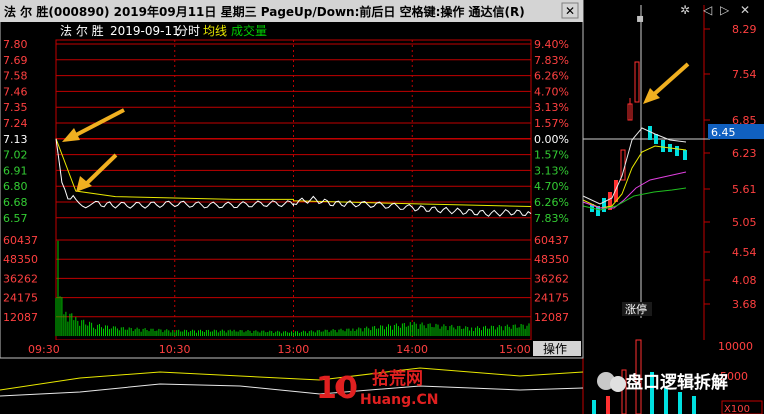 This screenshot has height=414, width=764. I want to click on percent-tick-label: 9.40%, so click(551, 44).